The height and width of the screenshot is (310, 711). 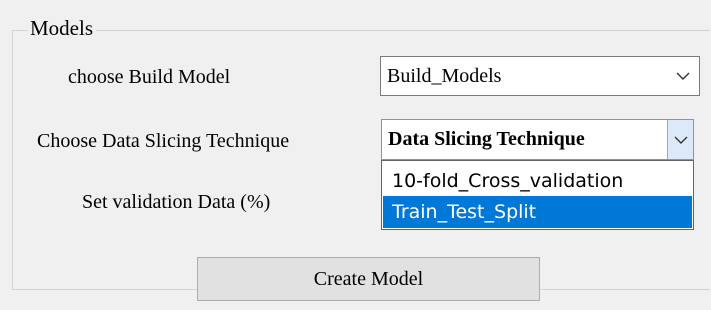 I want to click on data-slicing-label: Choose Data Slicing Technique, so click(x=163, y=141).